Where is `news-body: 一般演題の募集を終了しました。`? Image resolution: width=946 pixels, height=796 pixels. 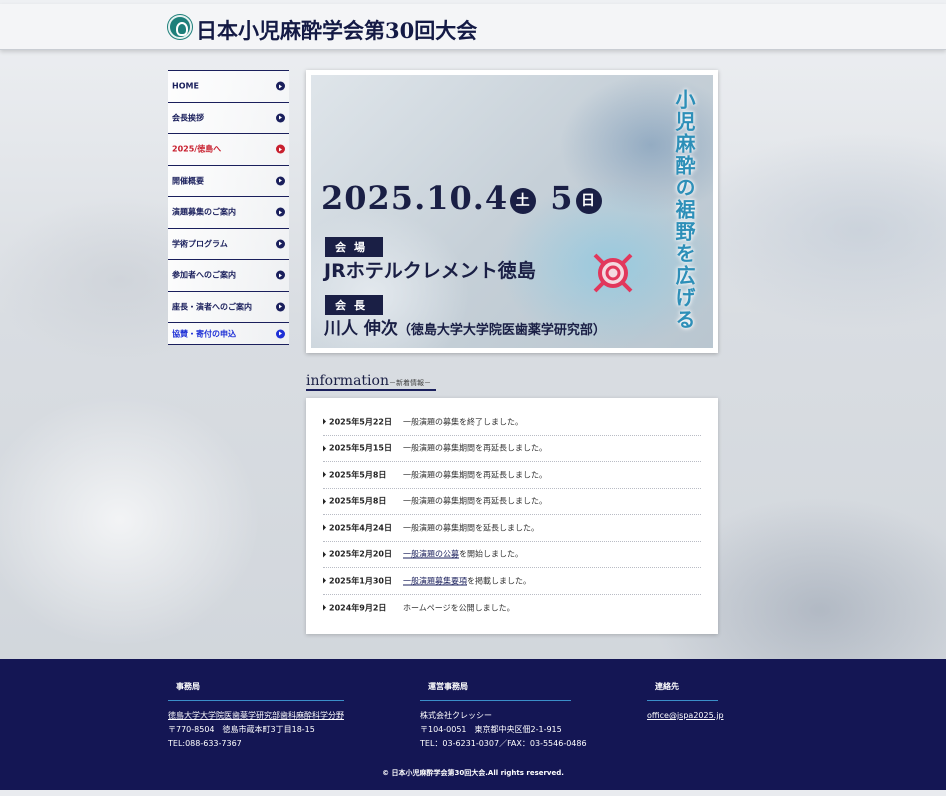
news-body: 一般演題の募集を終了しました。 is located at coordinates (463, 422).